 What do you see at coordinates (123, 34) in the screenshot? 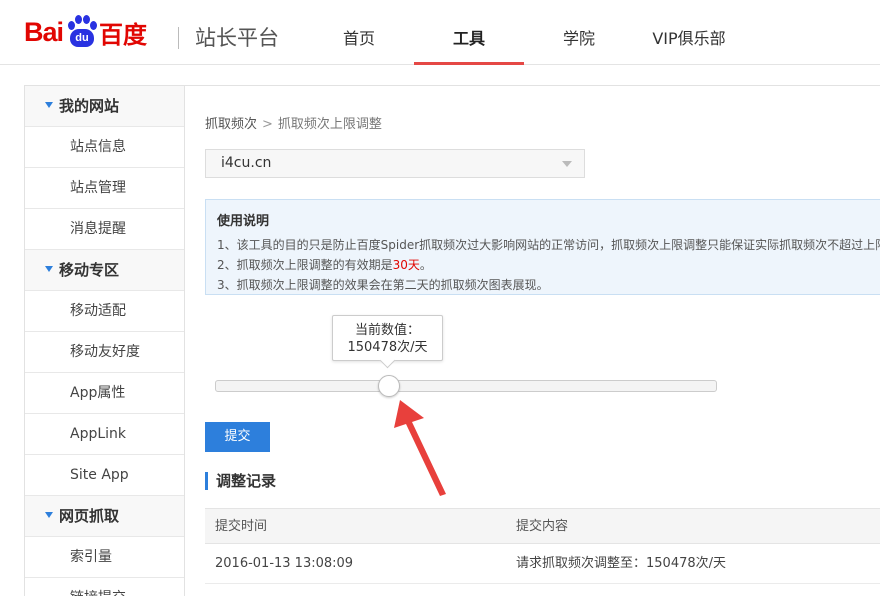
I see `logo-du-text: 百度` at bounding box center [123, 34].